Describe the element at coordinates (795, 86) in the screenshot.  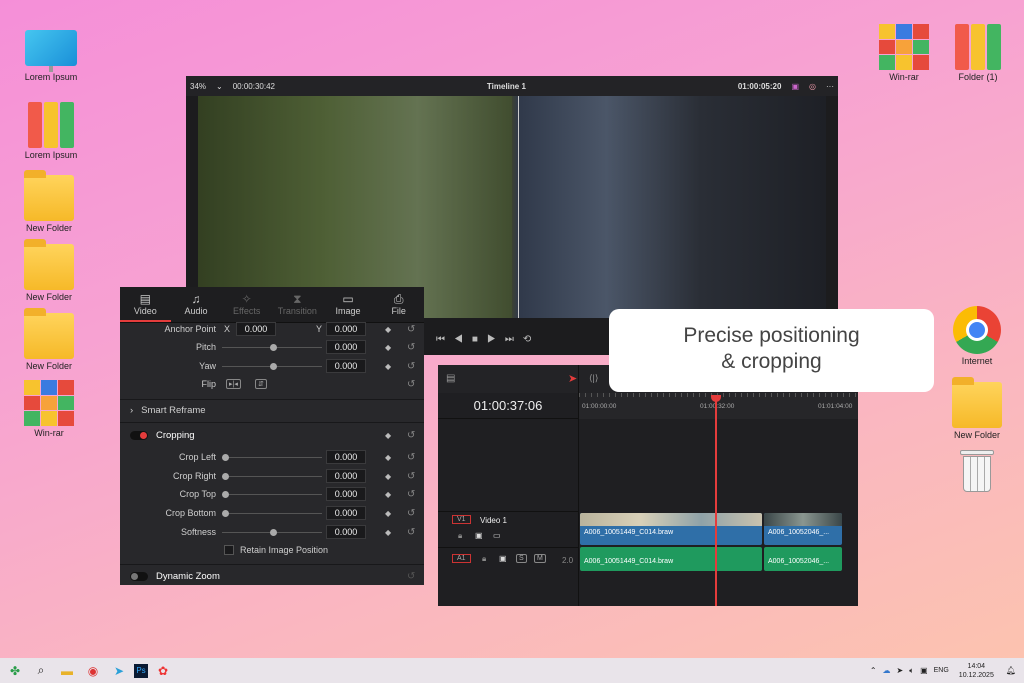
I see `monitor-output-icon: ▣` at that location.